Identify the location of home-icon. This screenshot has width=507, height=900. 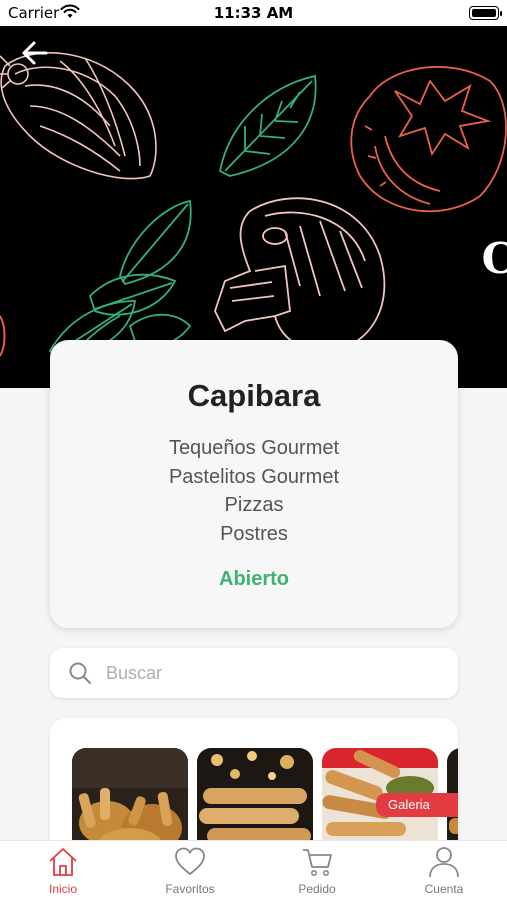
(63, 862).